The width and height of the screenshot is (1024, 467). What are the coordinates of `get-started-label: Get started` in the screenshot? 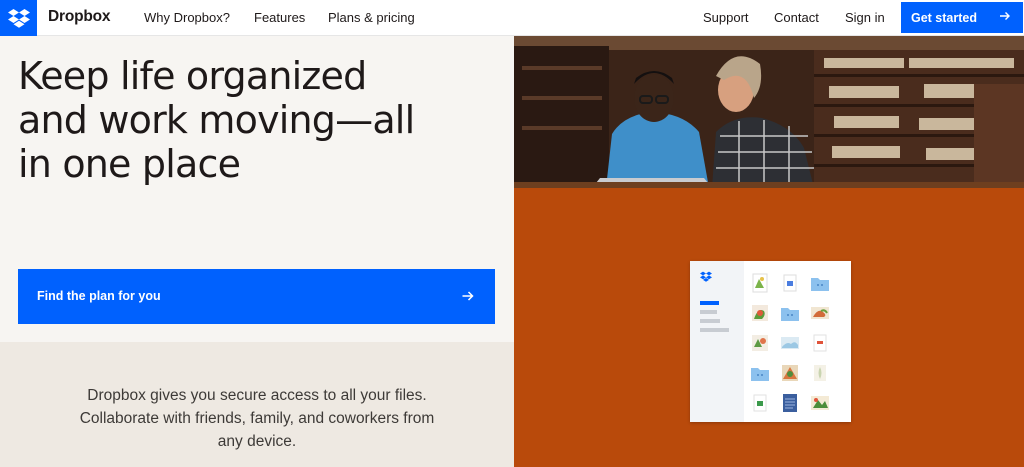 It's located at (944, 17).